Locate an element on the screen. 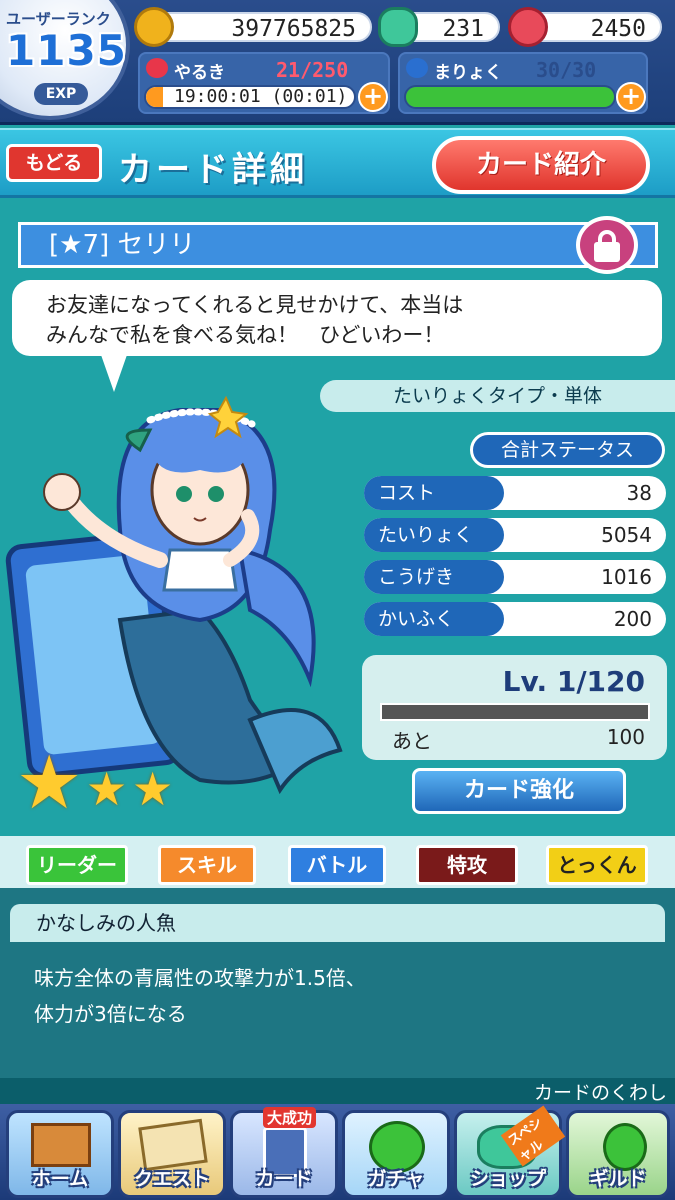 This screenshot has width=675, height=1200. maryoku-icon is located at coordinates (417, 68).